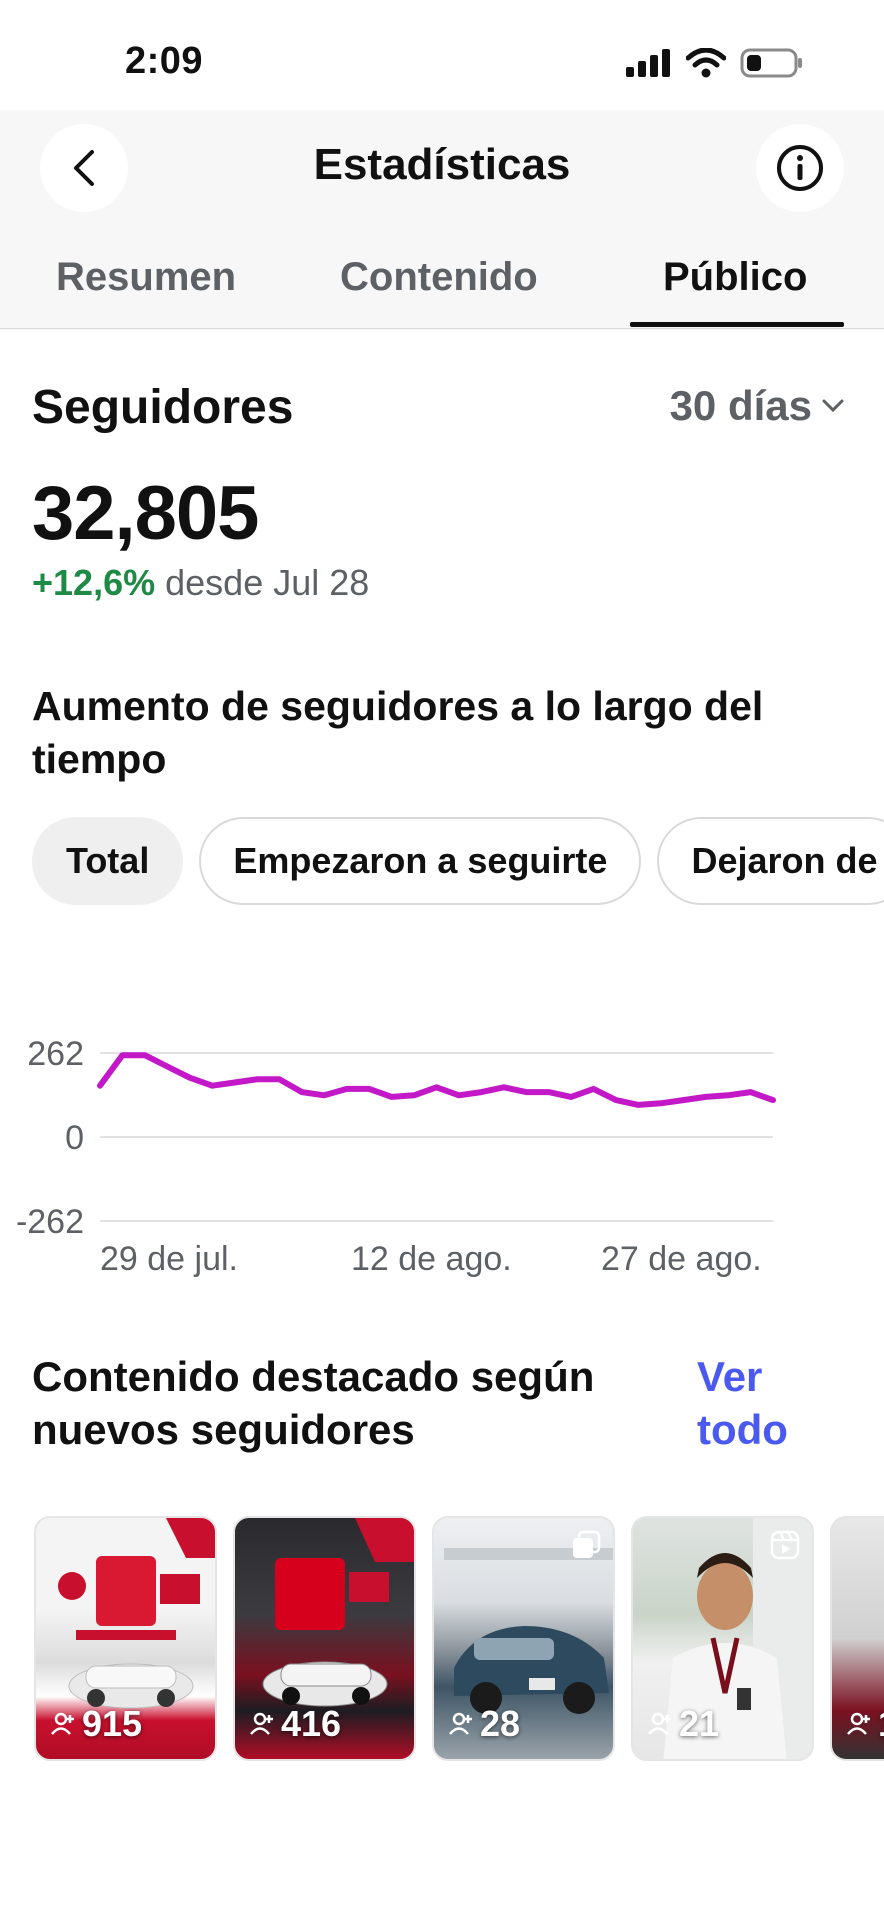  What do you see at coordinates (587, 1544) in the screenshot?
I see `carousel-icon` at bounding box center [587, 1544].